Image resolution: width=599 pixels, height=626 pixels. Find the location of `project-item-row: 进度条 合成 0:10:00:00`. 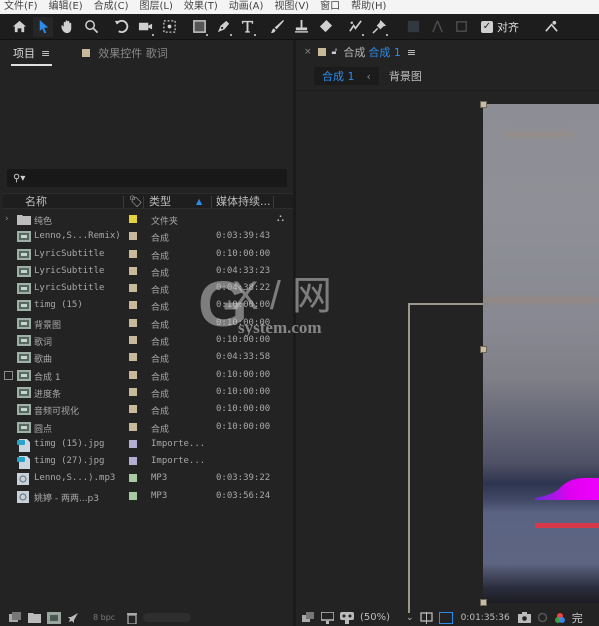

project-item-row: 进度条 合成 0:10:00:00 is located at coordinates (148, 392).